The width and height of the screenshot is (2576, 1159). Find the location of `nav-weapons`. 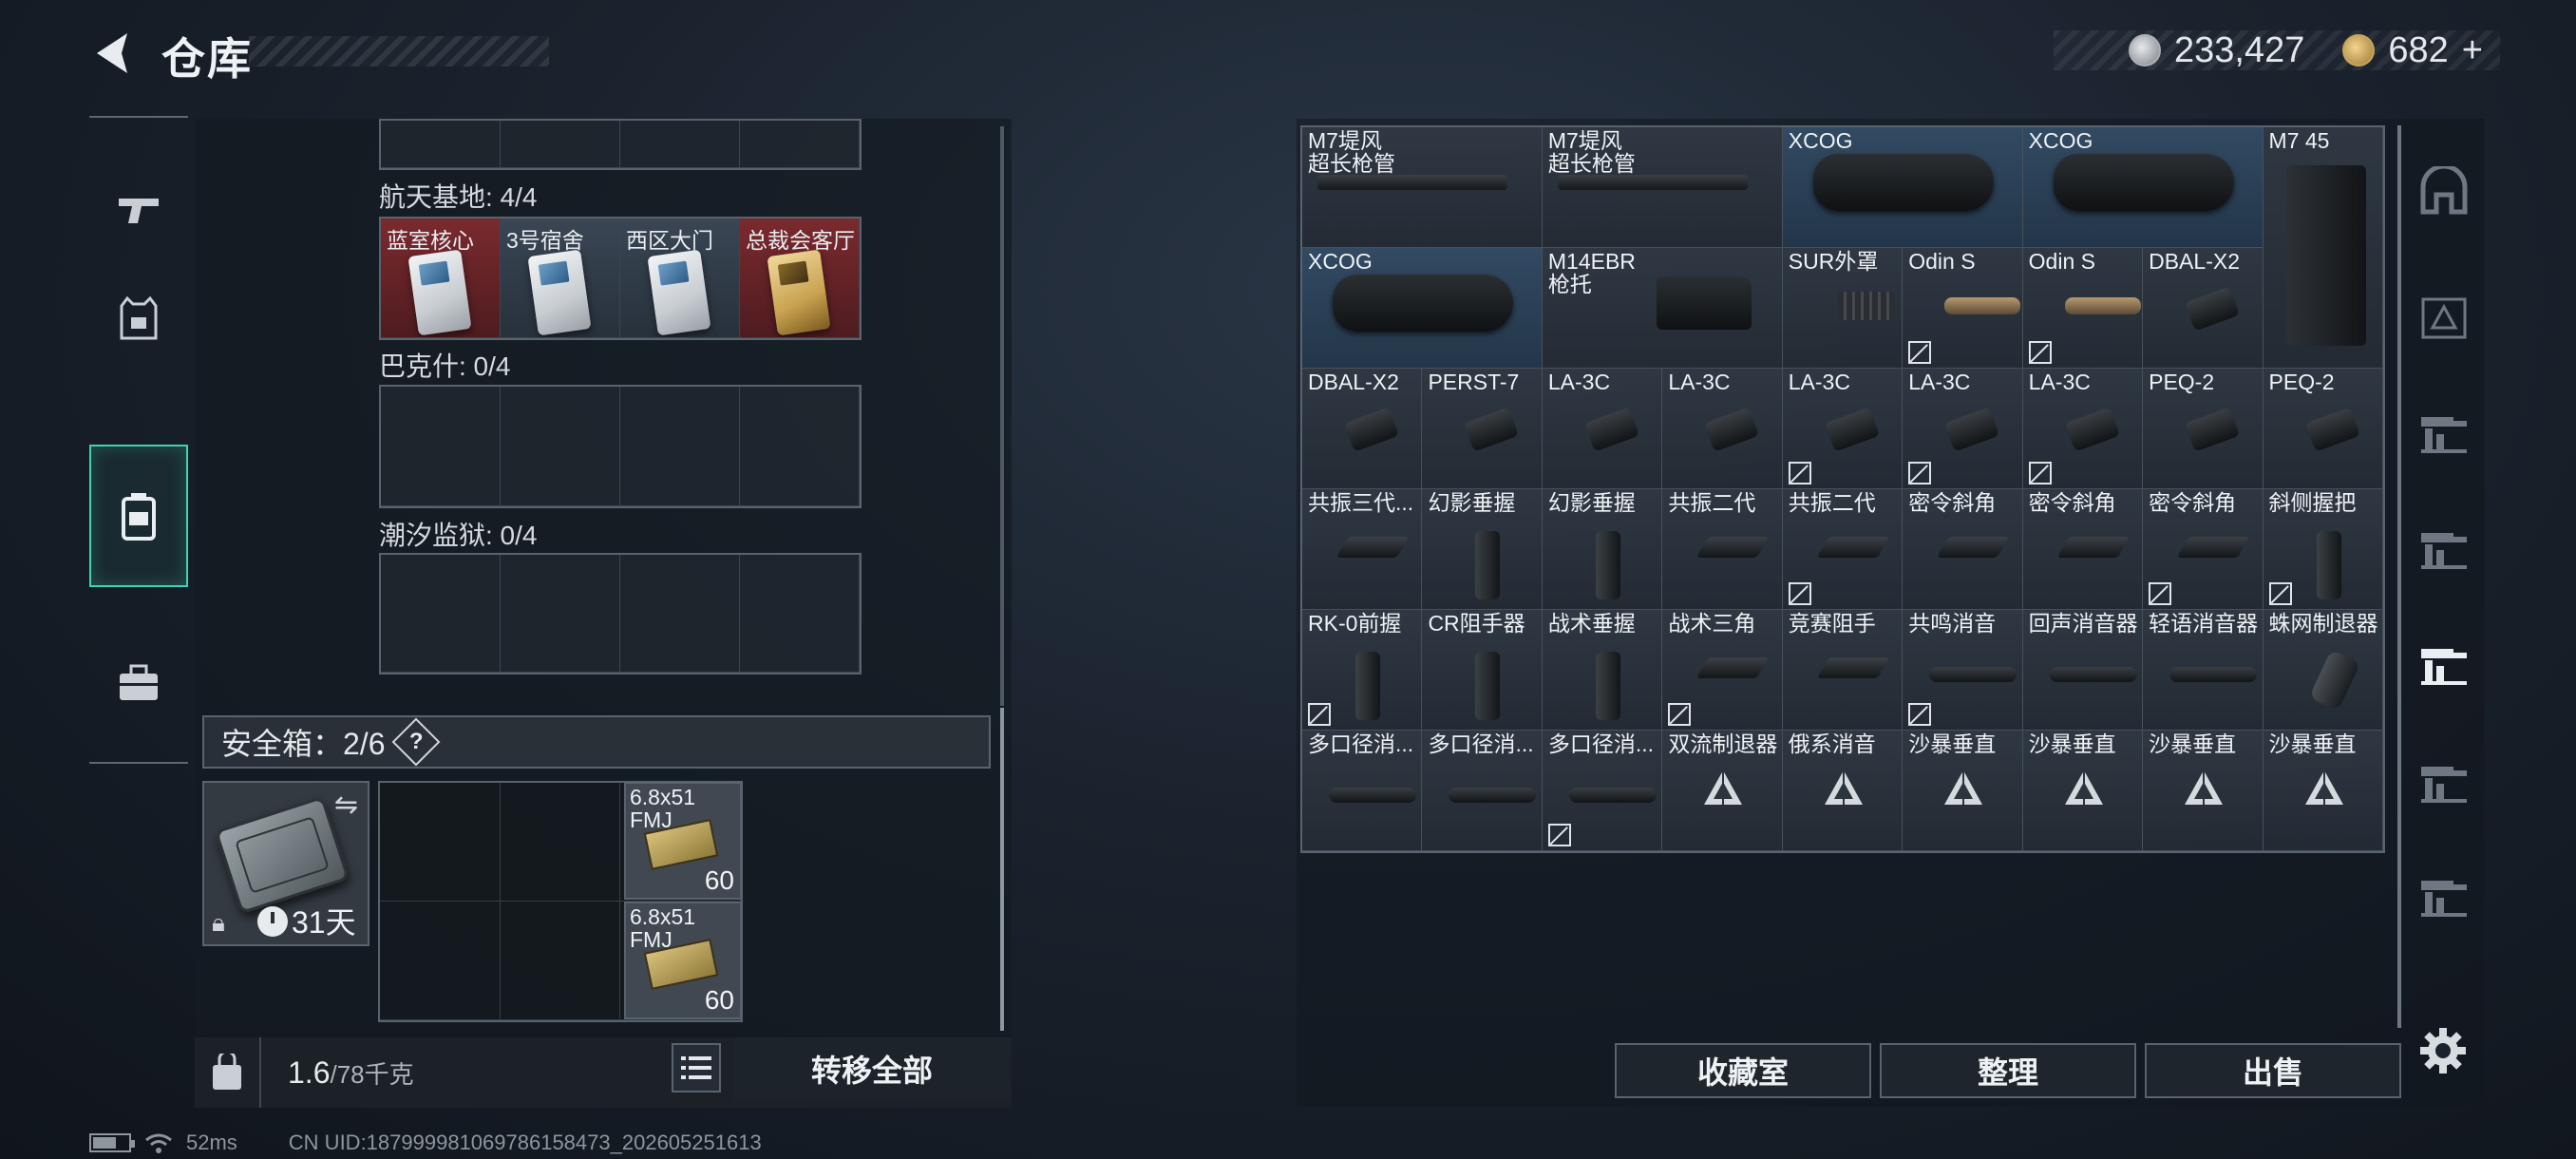

nav-weapons is located at coordinates (138, 210).